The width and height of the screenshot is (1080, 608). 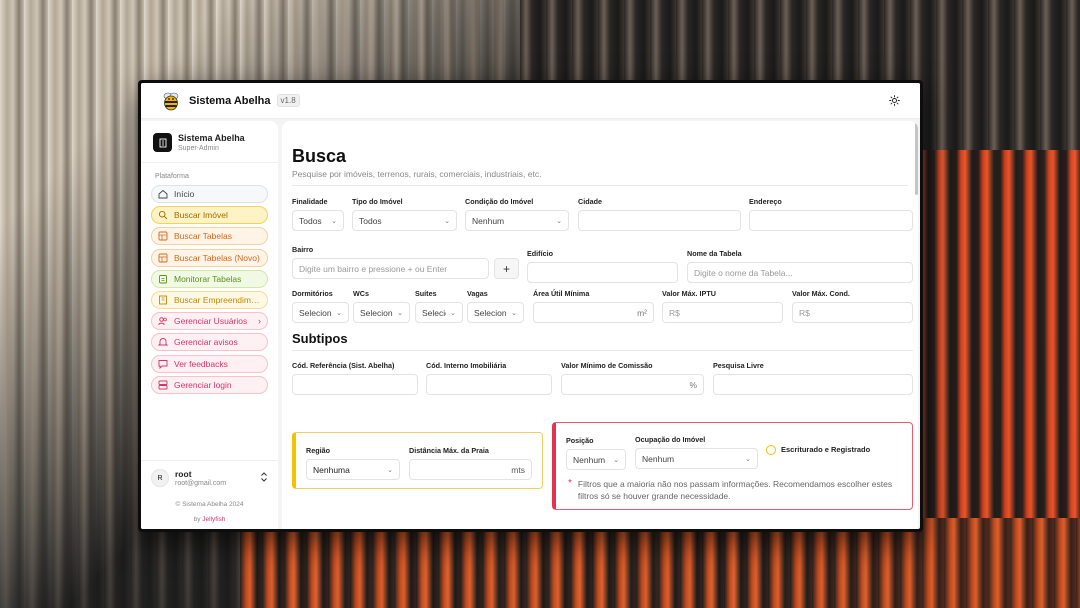 What do you see at coordinates (209, 194) in the screenshot?
I see `sidebar-item-in-cio: Início` at bounding box center [209, 194].